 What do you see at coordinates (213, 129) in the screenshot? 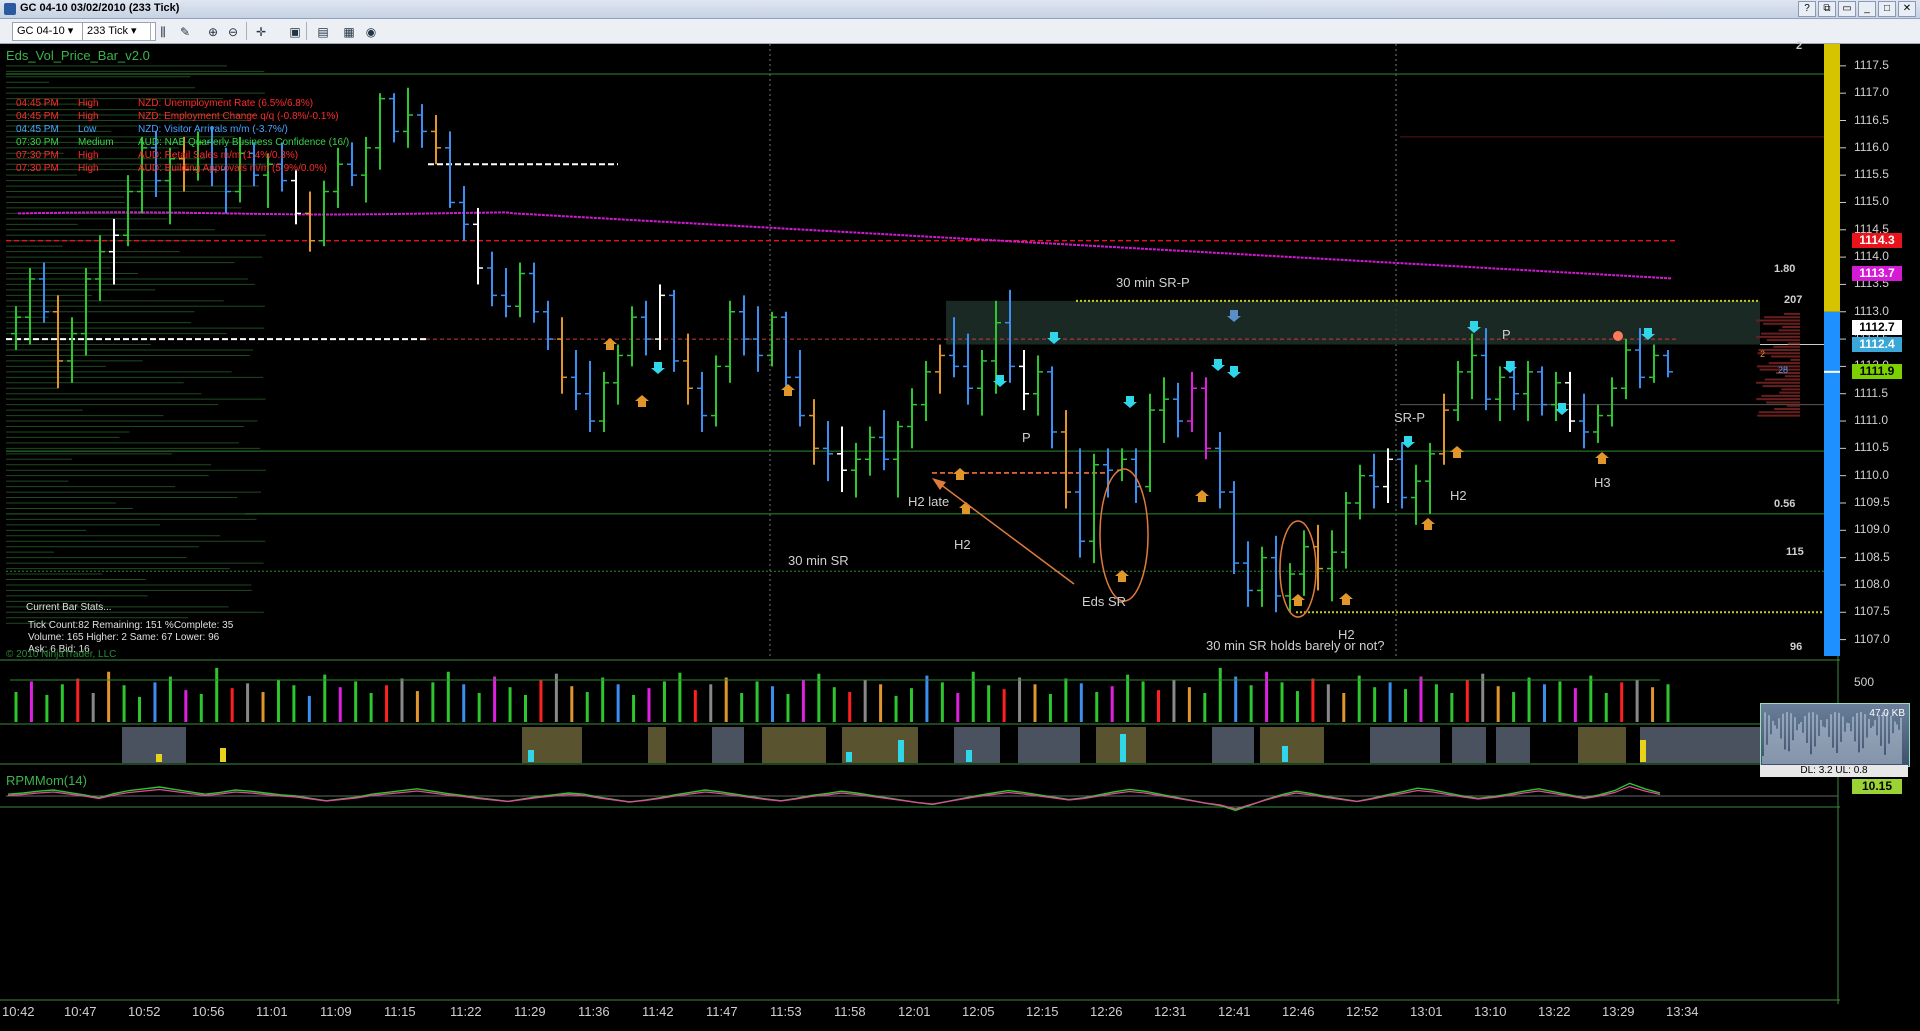
I see `news-text: NZD: Visitor Arrivals m/m (-3.7%/)` at bounding box center [213, 129].